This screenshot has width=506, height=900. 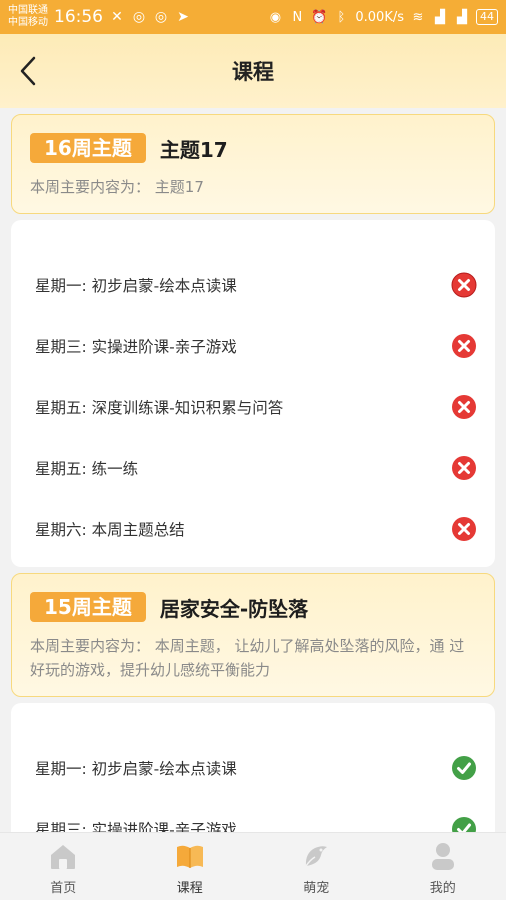 What do you see at coordinates (117, 187) in the screenshot?
I see `theme-description: 本周主要内容为： 主题17` at bounding box center [117, 187].